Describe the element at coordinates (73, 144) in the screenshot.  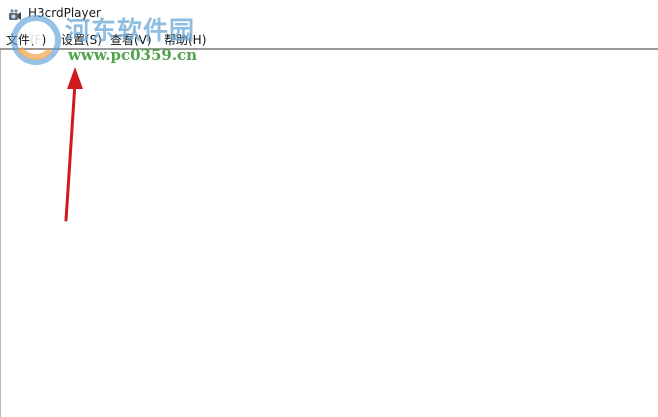
I see `annotation-arrow-icon` at that location.